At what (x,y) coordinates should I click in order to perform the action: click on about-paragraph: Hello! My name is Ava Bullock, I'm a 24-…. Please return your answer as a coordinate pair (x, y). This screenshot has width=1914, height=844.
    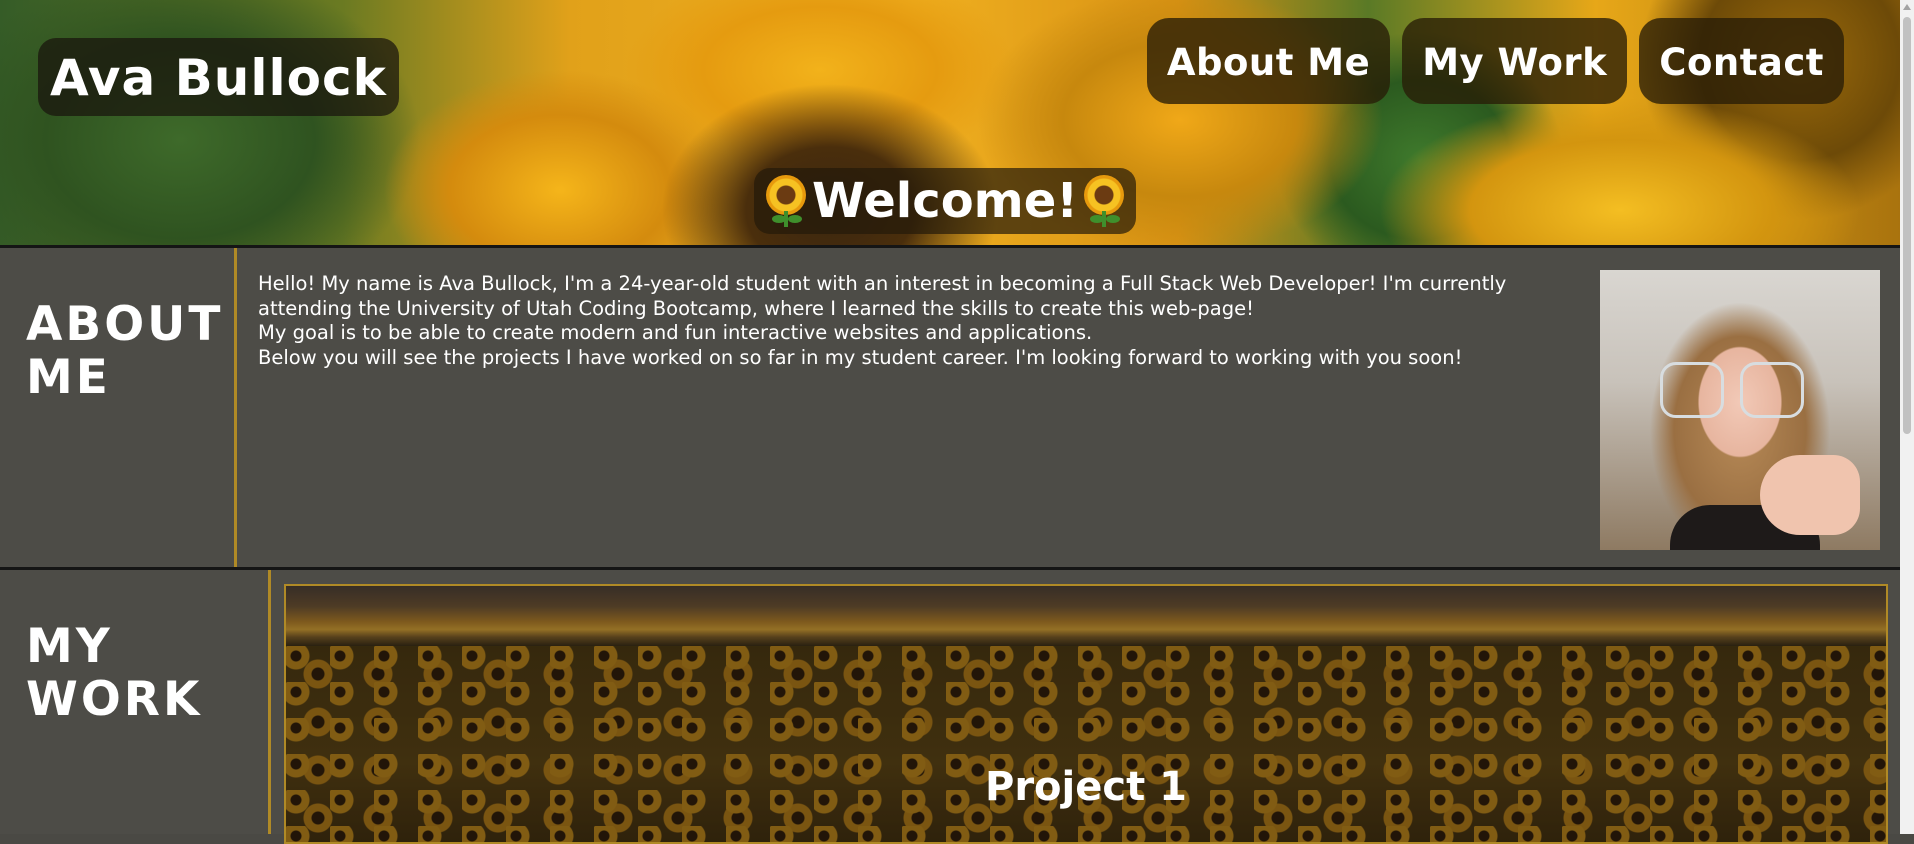
    Looking at the image, I should click on (882, 296).